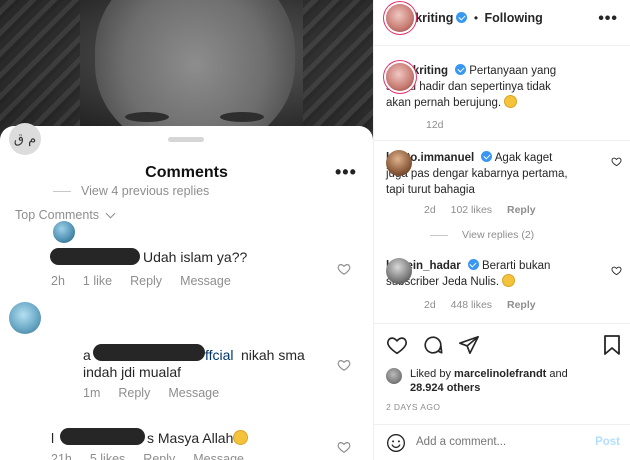  Describe the element at coordinates (160, 393) in the screenshot. I see `comment-meta: 1m Reply Message` at that location.